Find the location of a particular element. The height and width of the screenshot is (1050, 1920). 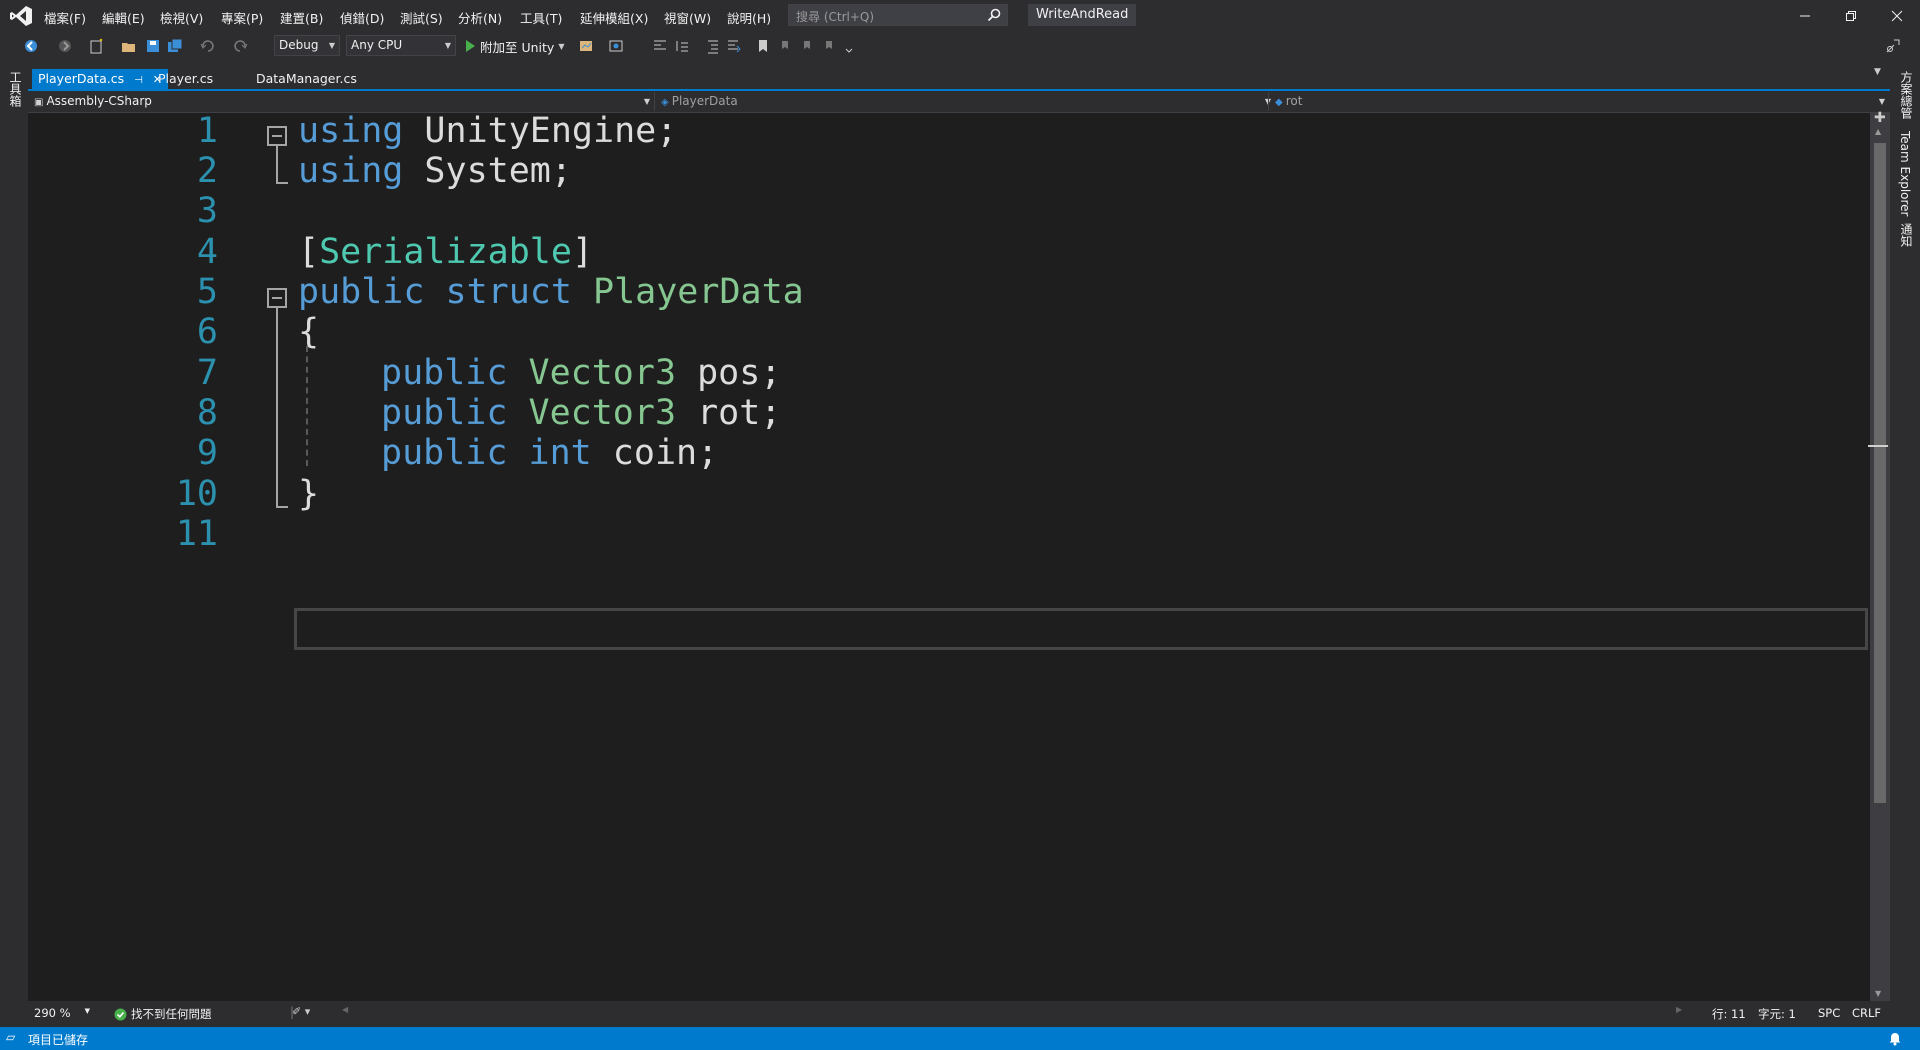

search-input: 搜尋 (Ctrl+Q) is located at coordinates (898, 15).